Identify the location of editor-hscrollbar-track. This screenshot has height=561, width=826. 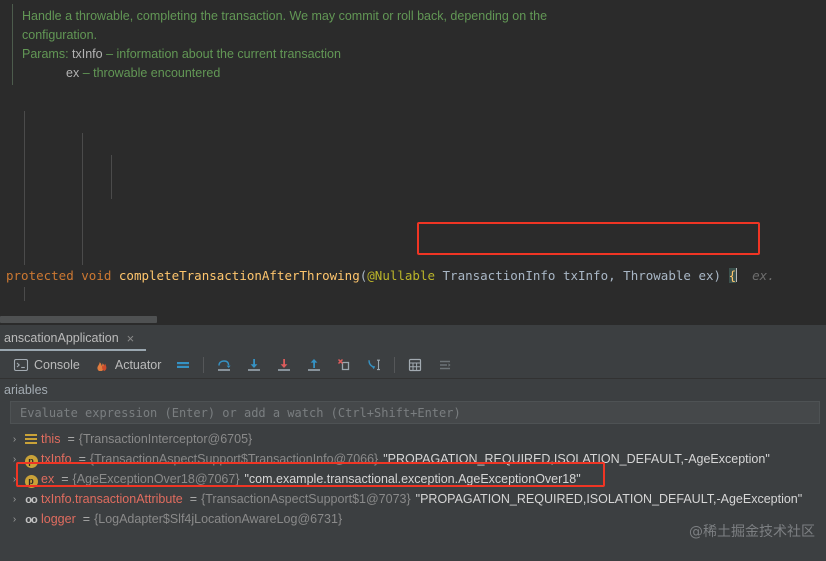
(413, 319).